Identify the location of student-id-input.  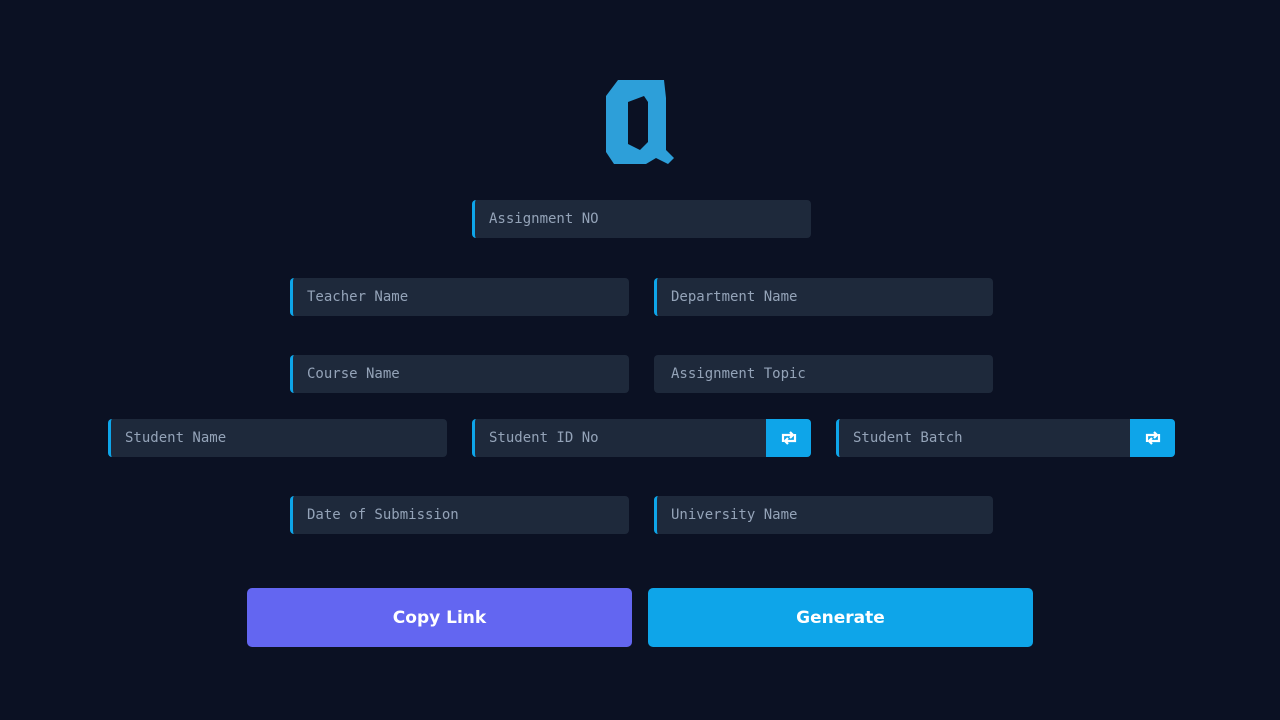
(620, 438).